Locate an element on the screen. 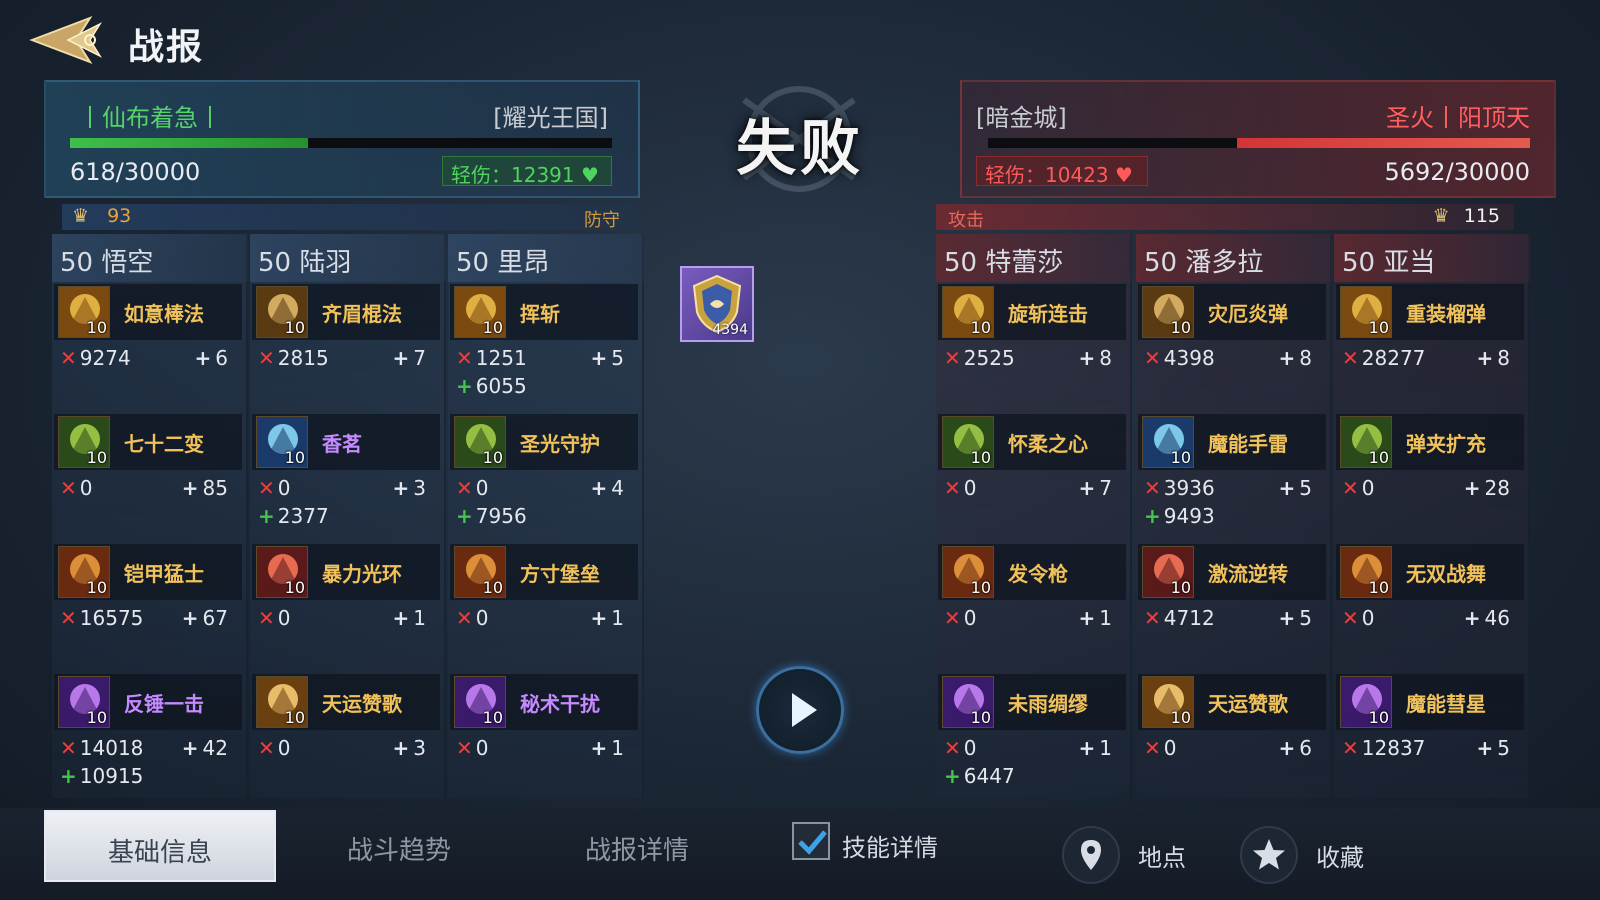 This screenshot has height=900, width=1600. skill-entry: 10 发令枪 ✕ 0 +1 is located at coordinates (1032, 602).